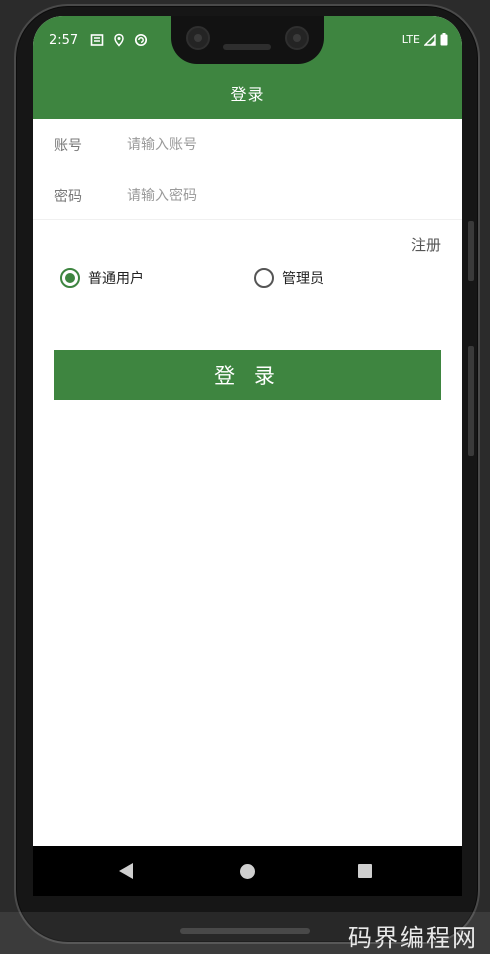  I want to click on location-icon, so click(119, 40).